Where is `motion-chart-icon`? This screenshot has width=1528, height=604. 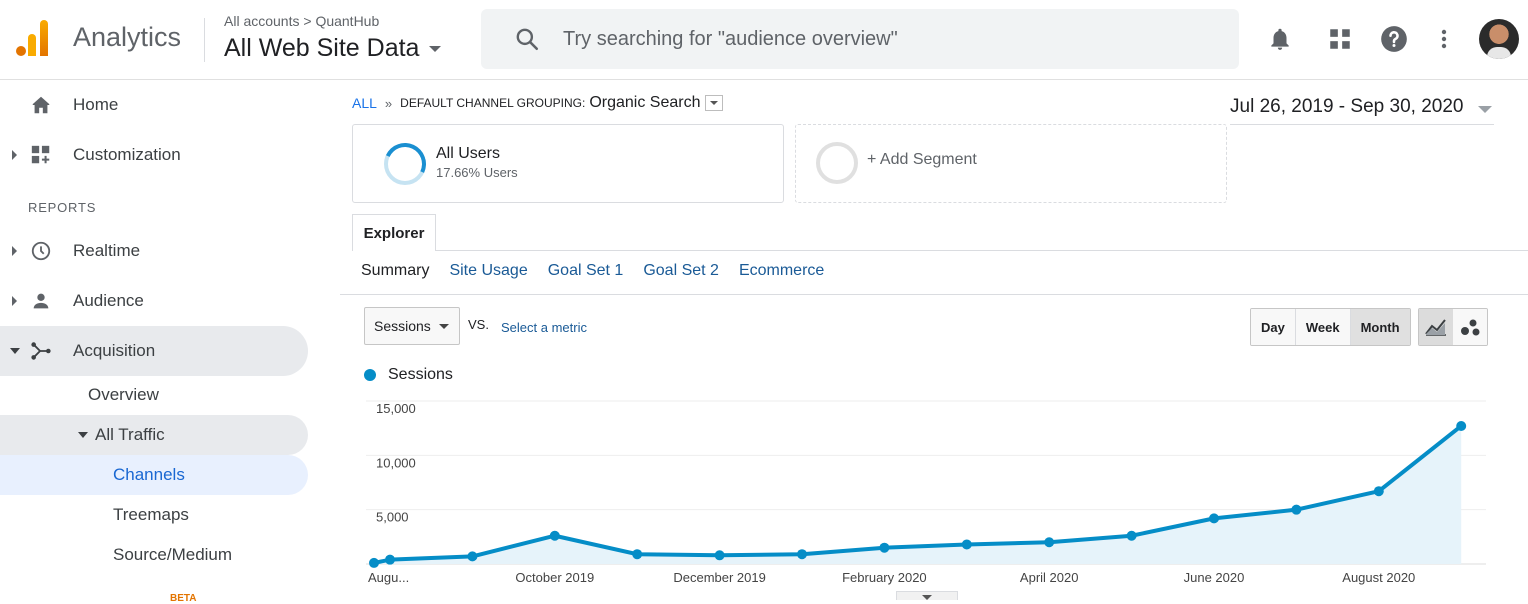 motion-chart-icon is located at coordinates (1470, 327).